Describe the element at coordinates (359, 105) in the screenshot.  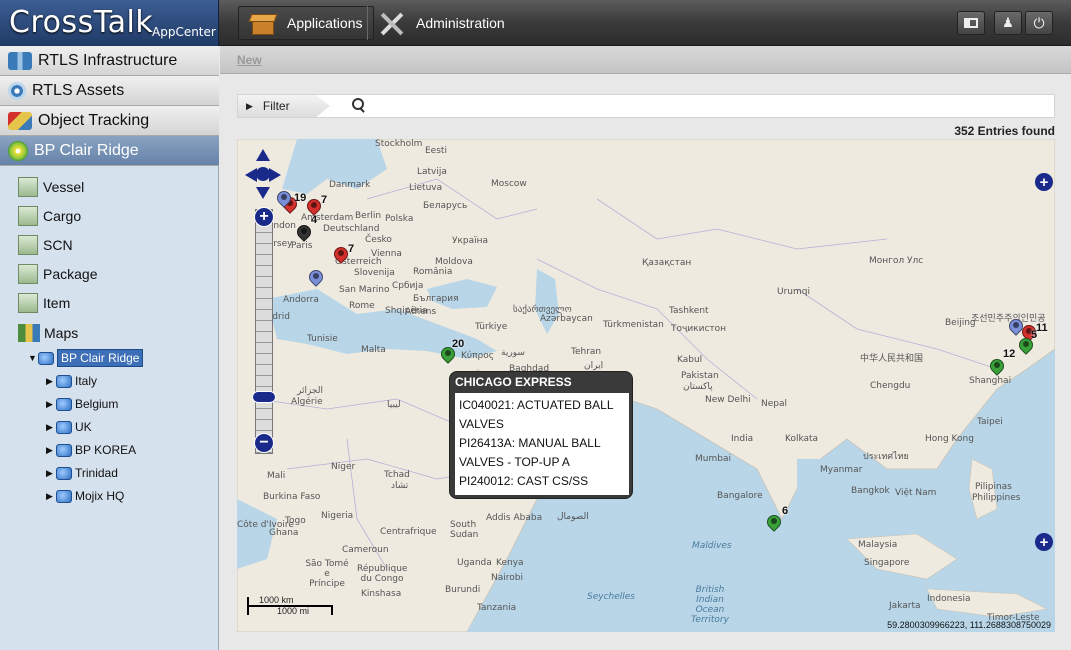
I see `search-icon` at that location.